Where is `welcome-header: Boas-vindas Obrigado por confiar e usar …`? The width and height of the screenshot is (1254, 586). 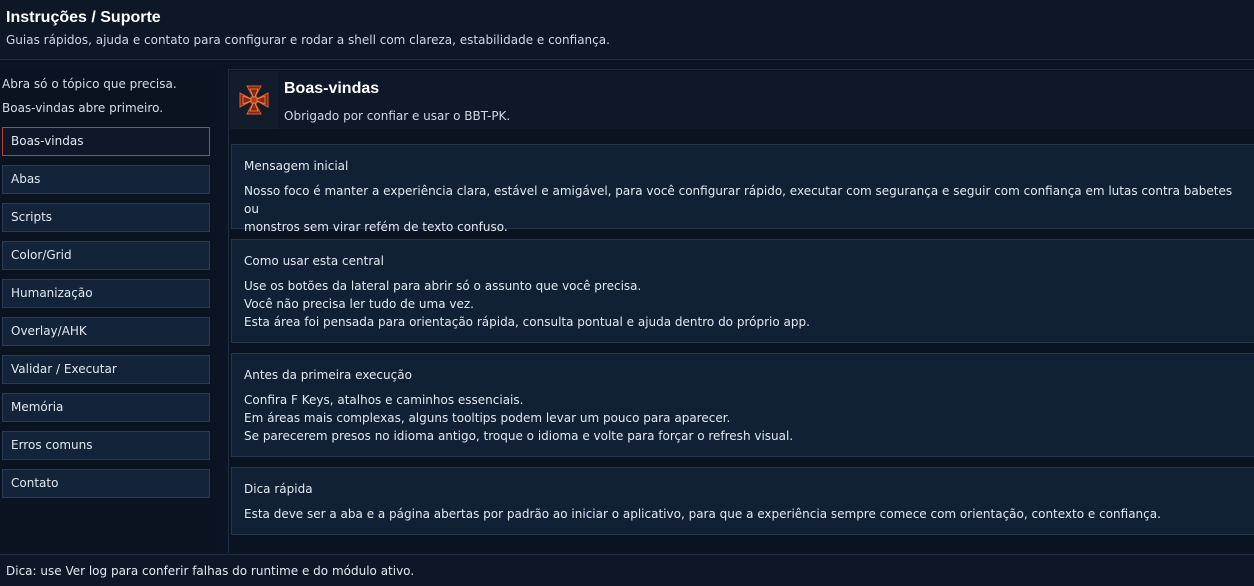 welcome-header: Boas-vindas Obrigado por confiar e usar … is located at coordinates (742, 100).